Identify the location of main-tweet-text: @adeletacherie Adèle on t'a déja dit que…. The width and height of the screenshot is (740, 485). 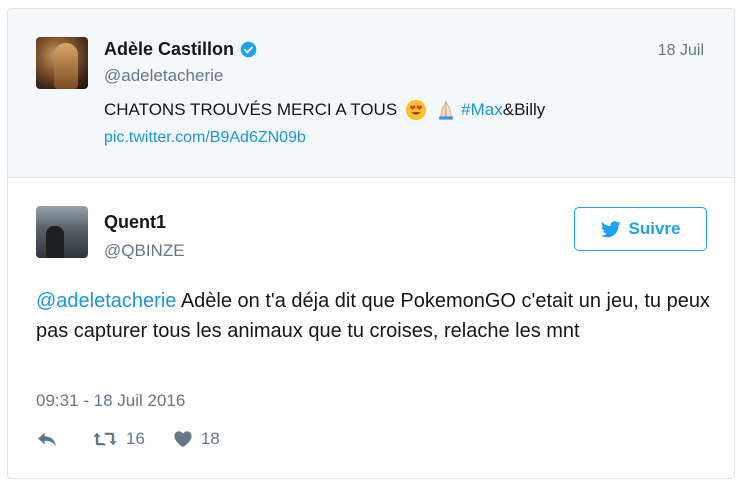
(376, 316).